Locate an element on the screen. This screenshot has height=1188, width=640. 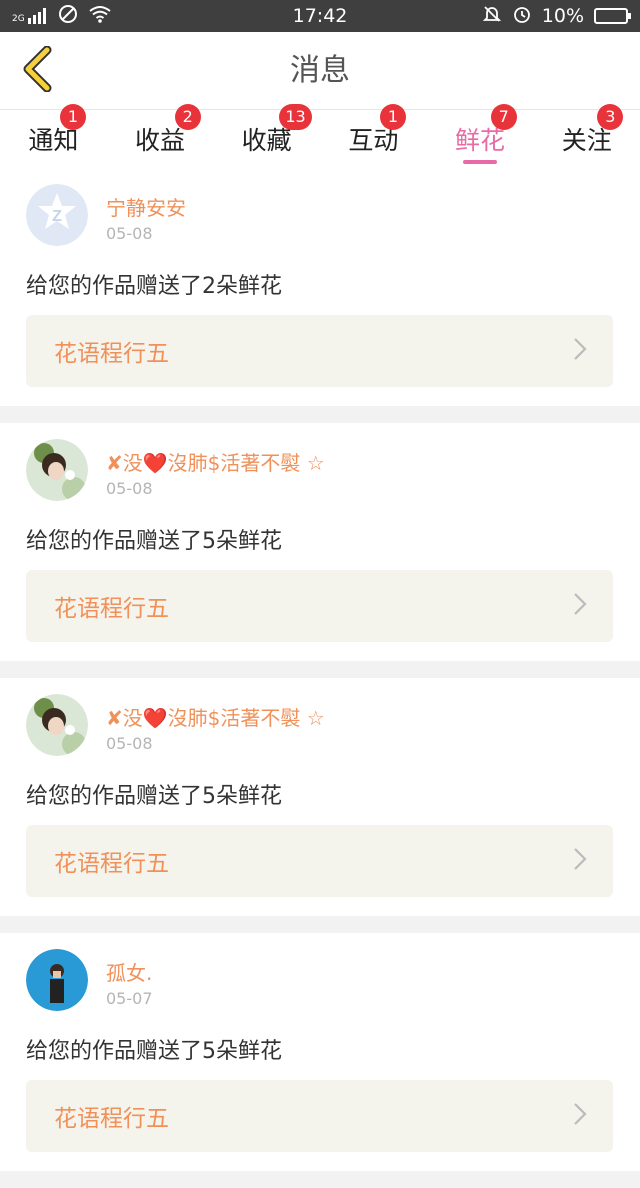
tab-5: 关注 3 is located at coordinates (586, 136).